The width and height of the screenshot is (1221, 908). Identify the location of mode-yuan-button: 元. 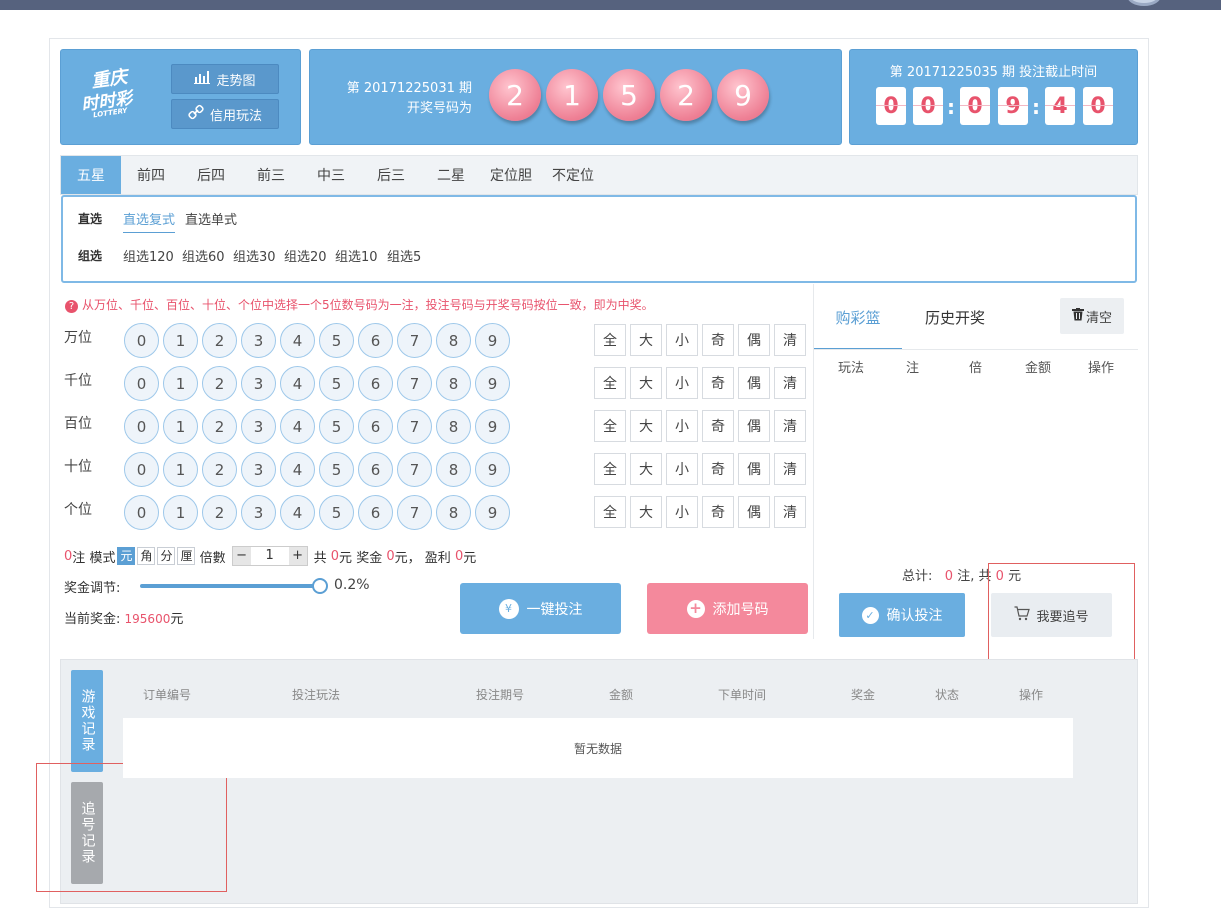
(126, 556).